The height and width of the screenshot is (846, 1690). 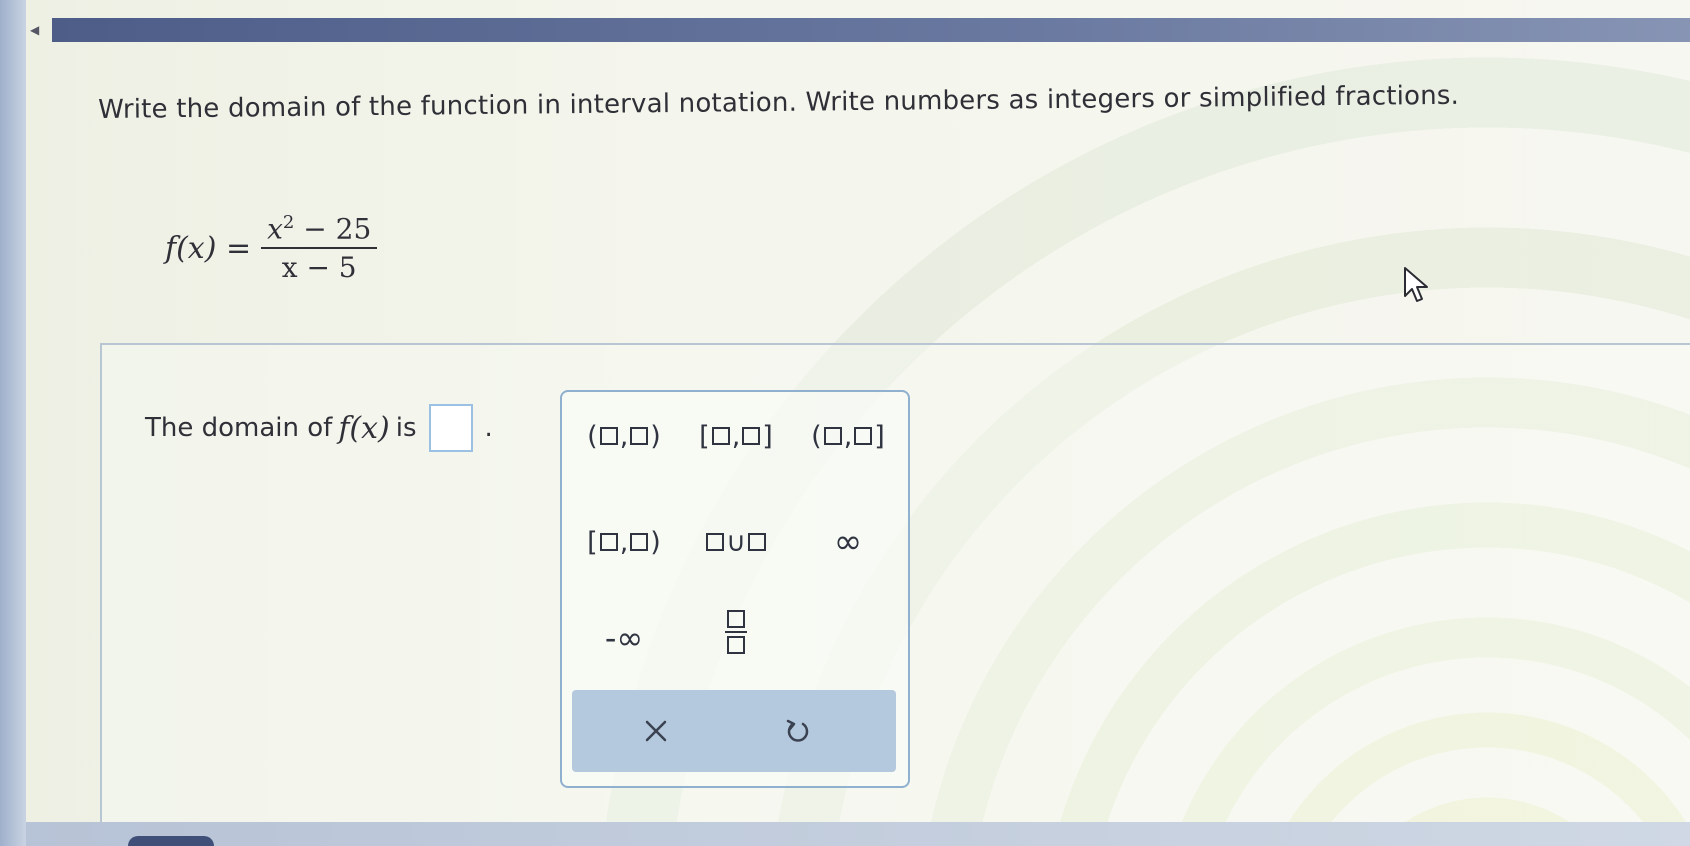 I want to click on function-lhs: f(x) =, so click(x=208, y=248).